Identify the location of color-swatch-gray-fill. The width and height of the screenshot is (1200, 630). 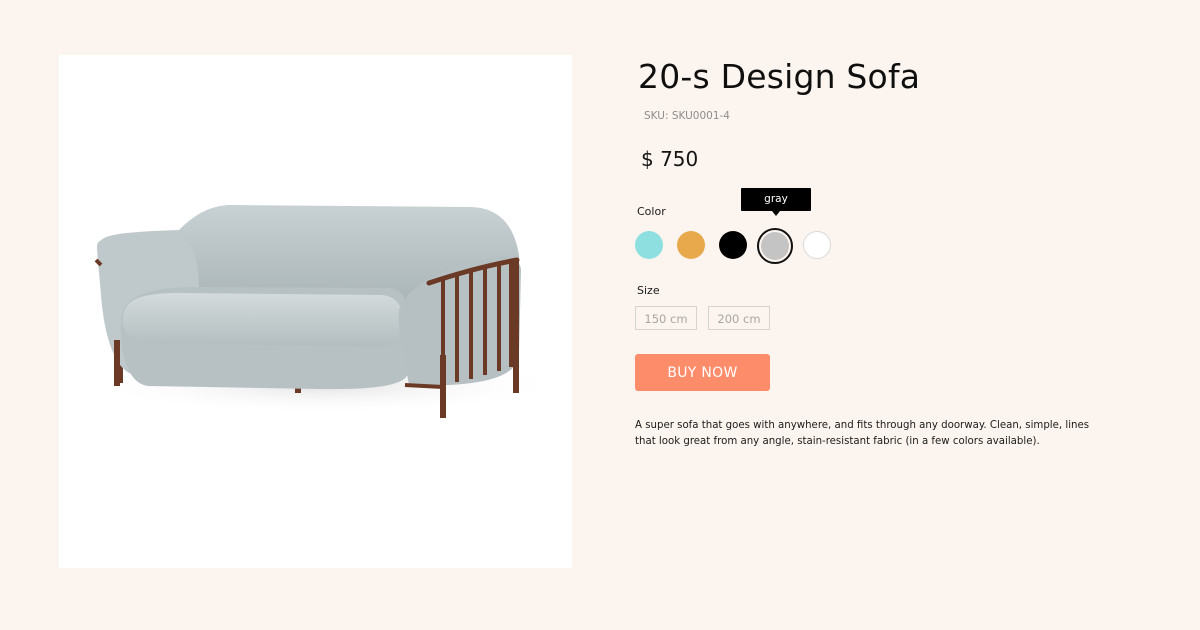
(775, 246).